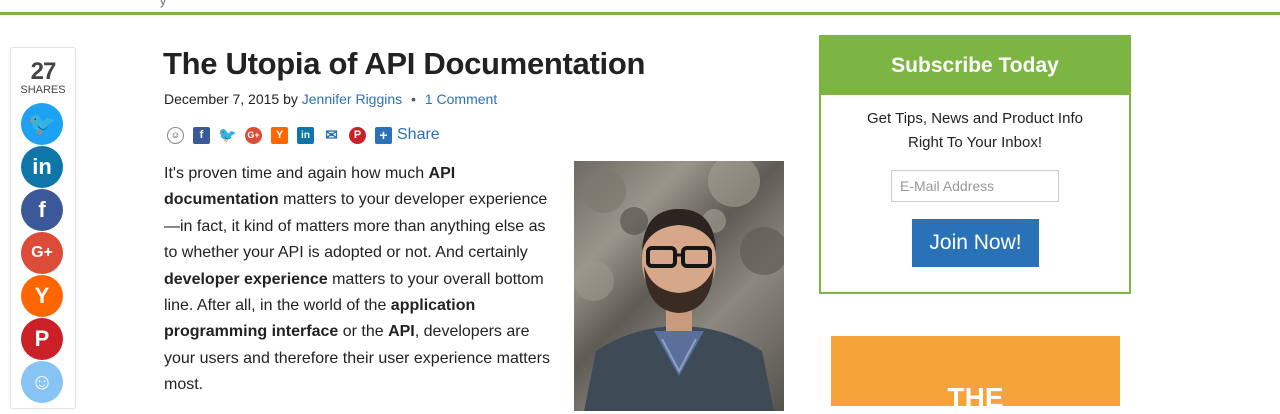 Image resolution: width=1280 pixels, height=414 pixels. Describe the element at coordinates (296, 173) in the screenshot. I see `paragraph-segment: It's proven time and again how much` at that location.